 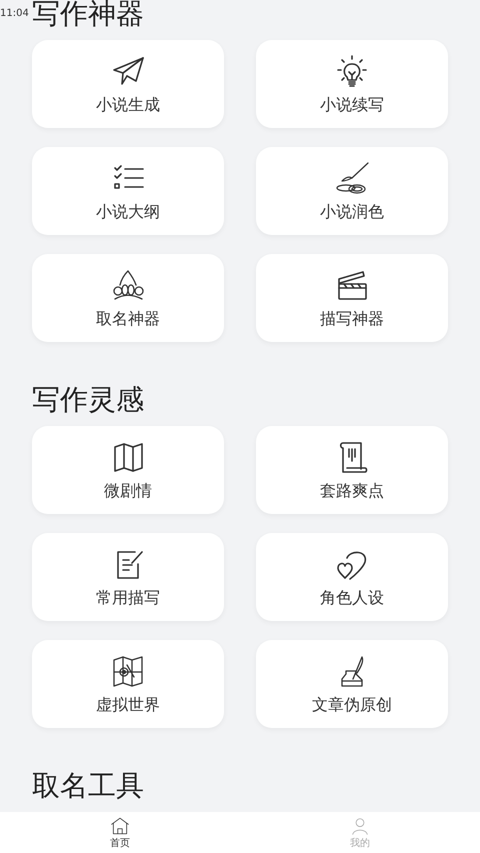 What do you see at coordinates (128, 84) in the screenshot?
I see `tool-card: 小说生成` at bounding box center [128, 84].